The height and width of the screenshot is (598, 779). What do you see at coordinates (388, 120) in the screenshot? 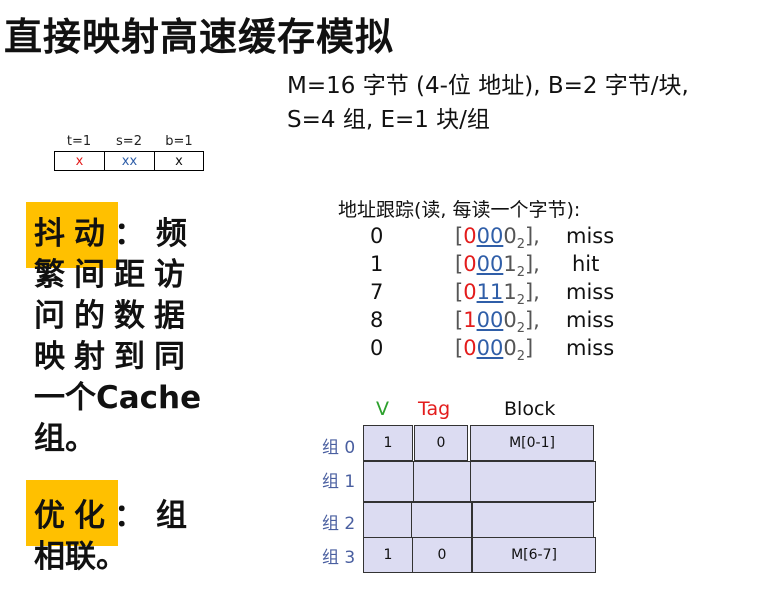
I see `cache-params-line2: S=4 组, E=1 块/组` at bounding box center [388, 120].